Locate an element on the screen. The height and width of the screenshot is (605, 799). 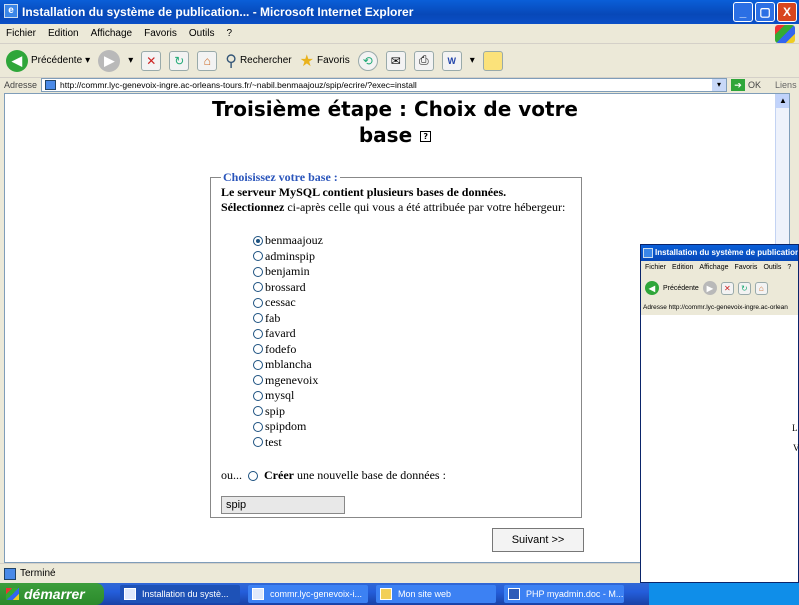
page-title-text: Troisième étape : Choix de votre base is located at coordinates (394, 122).